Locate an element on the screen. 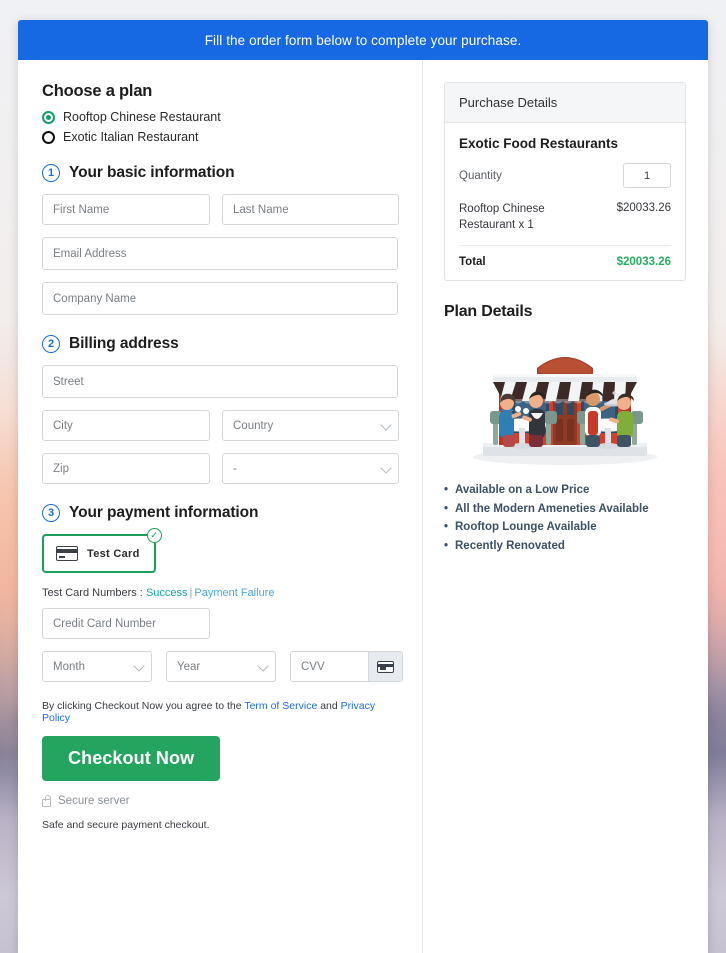 The width and height of the screenshot is (726, 953). step-title: Billing address is located at coordinates (124, 343).